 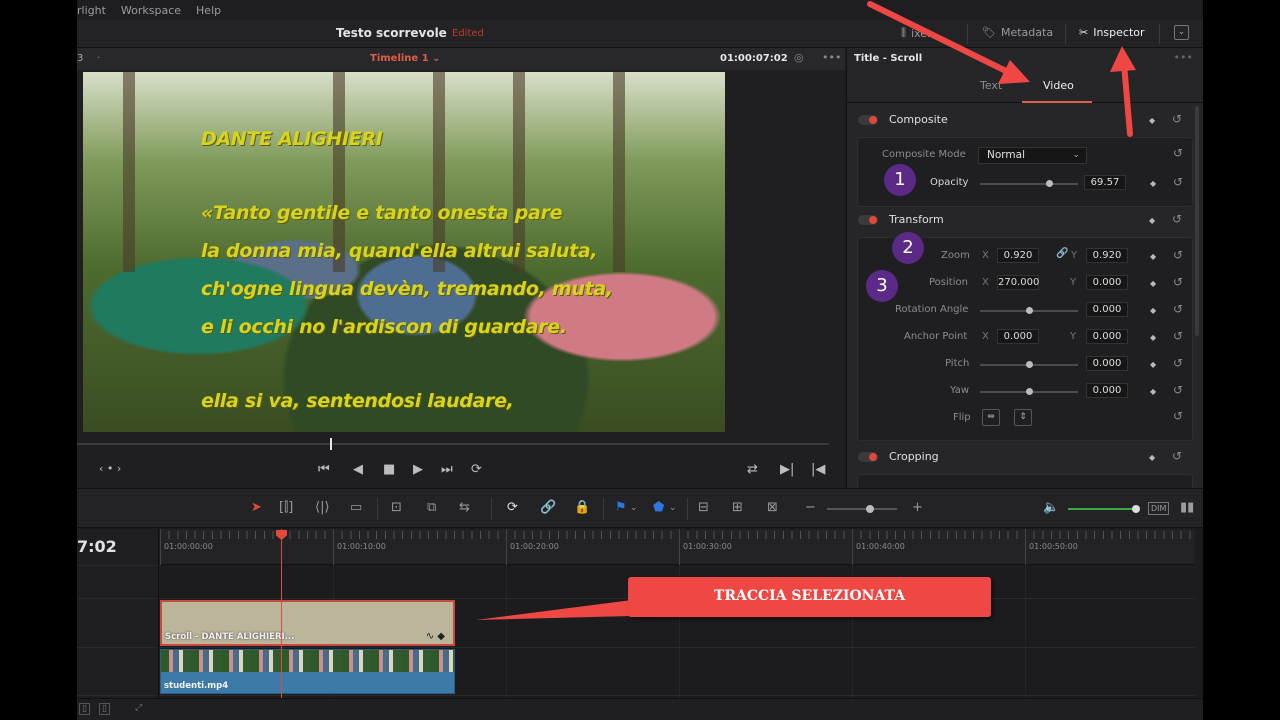 What do you see at coordinates (322, 507) in the screenshot?
I see `dynamic-trim-icon: ⟨|⟩` at bounding box center [322, 507].